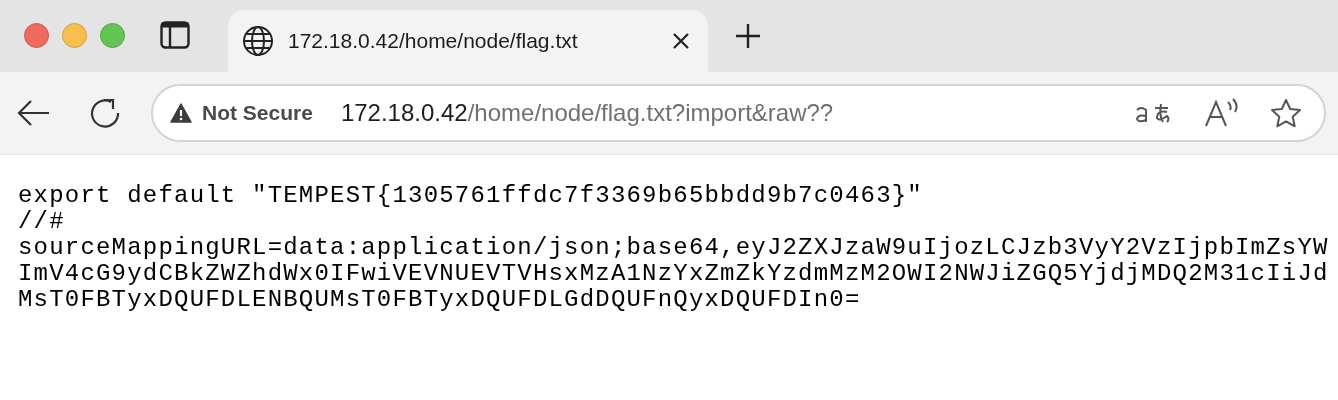 The image size is (1338, 400). I want to click on browser-tab: 172.18.0.42/home/node/flag.txt, so click(468, 41).